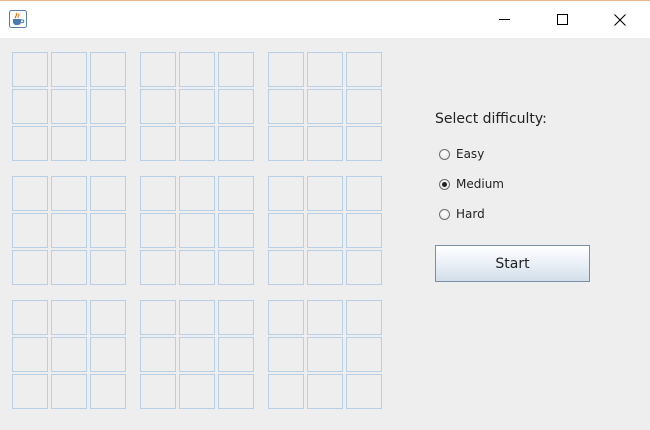 The width and height of the screenshot is (650, 430). What do you see at coordinates (444, 154) in the screenshot?
I see `radio-easy-icon` at bounding box center [444, 154].